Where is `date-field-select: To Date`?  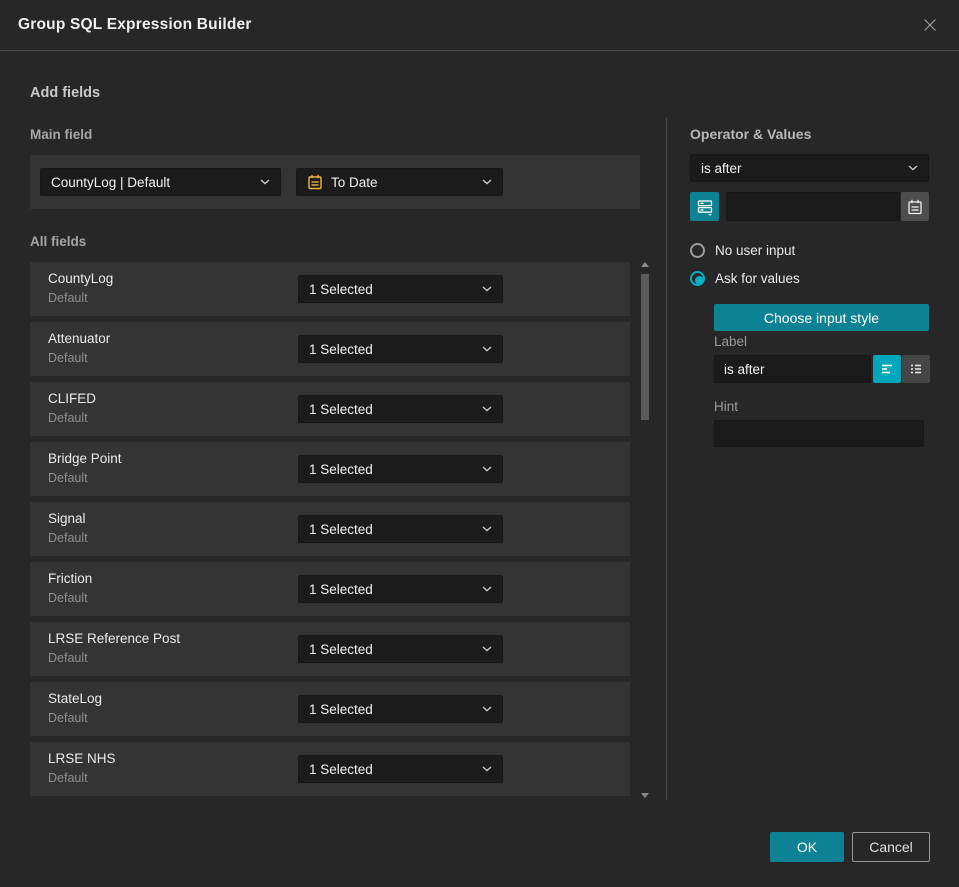
date-field-select: To Date is located at coordinates (399, 182).